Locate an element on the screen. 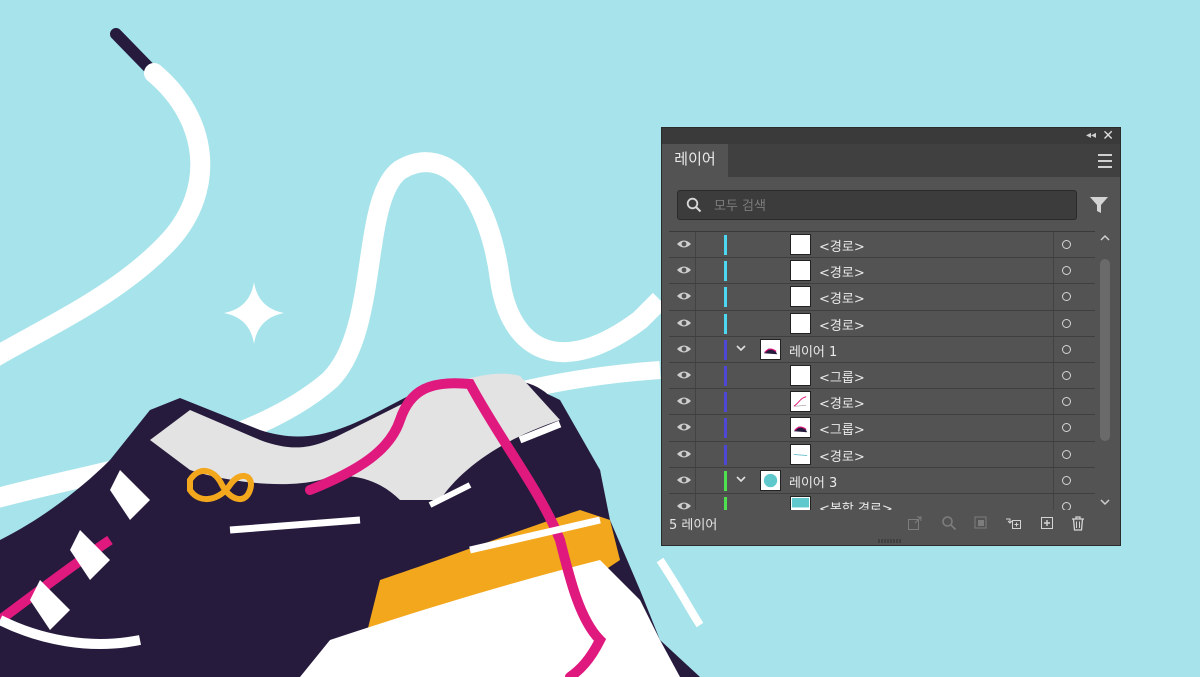 The width and height of the screenshot is (1200, 677). panel-resize-grip is located at coordinates (890, 541).